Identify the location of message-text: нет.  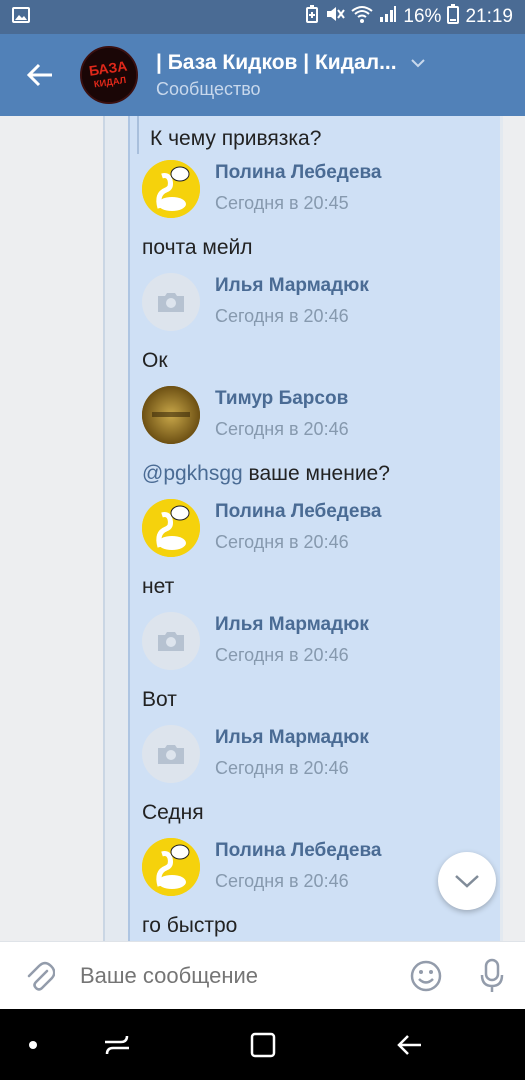
(158, 586).